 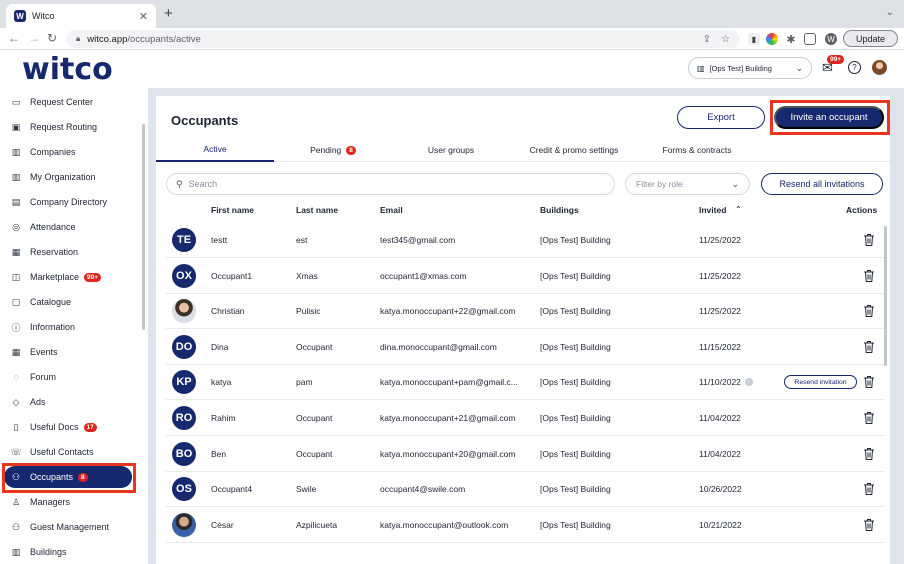 I want to click on sort-ascending-icon: ⌃, so click(x=738, y=209).